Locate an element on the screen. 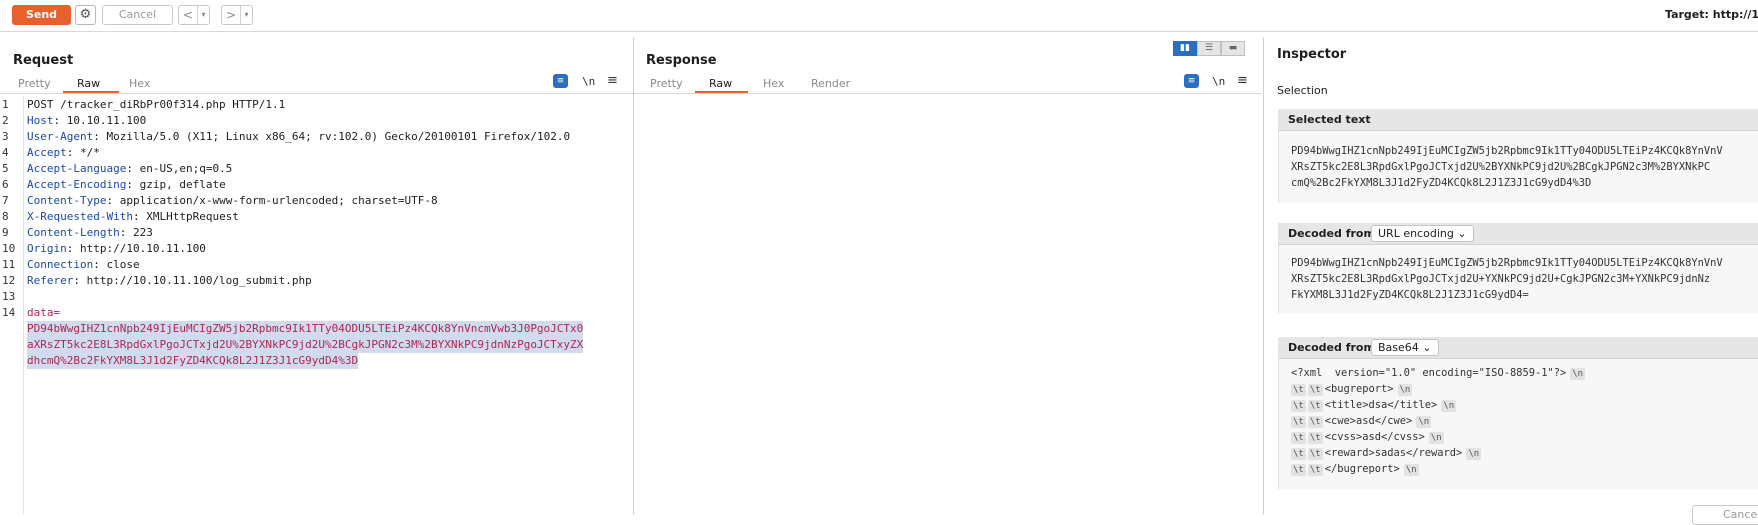  settings-gear-icon: ⚙ is located at coordinates (85, 15).